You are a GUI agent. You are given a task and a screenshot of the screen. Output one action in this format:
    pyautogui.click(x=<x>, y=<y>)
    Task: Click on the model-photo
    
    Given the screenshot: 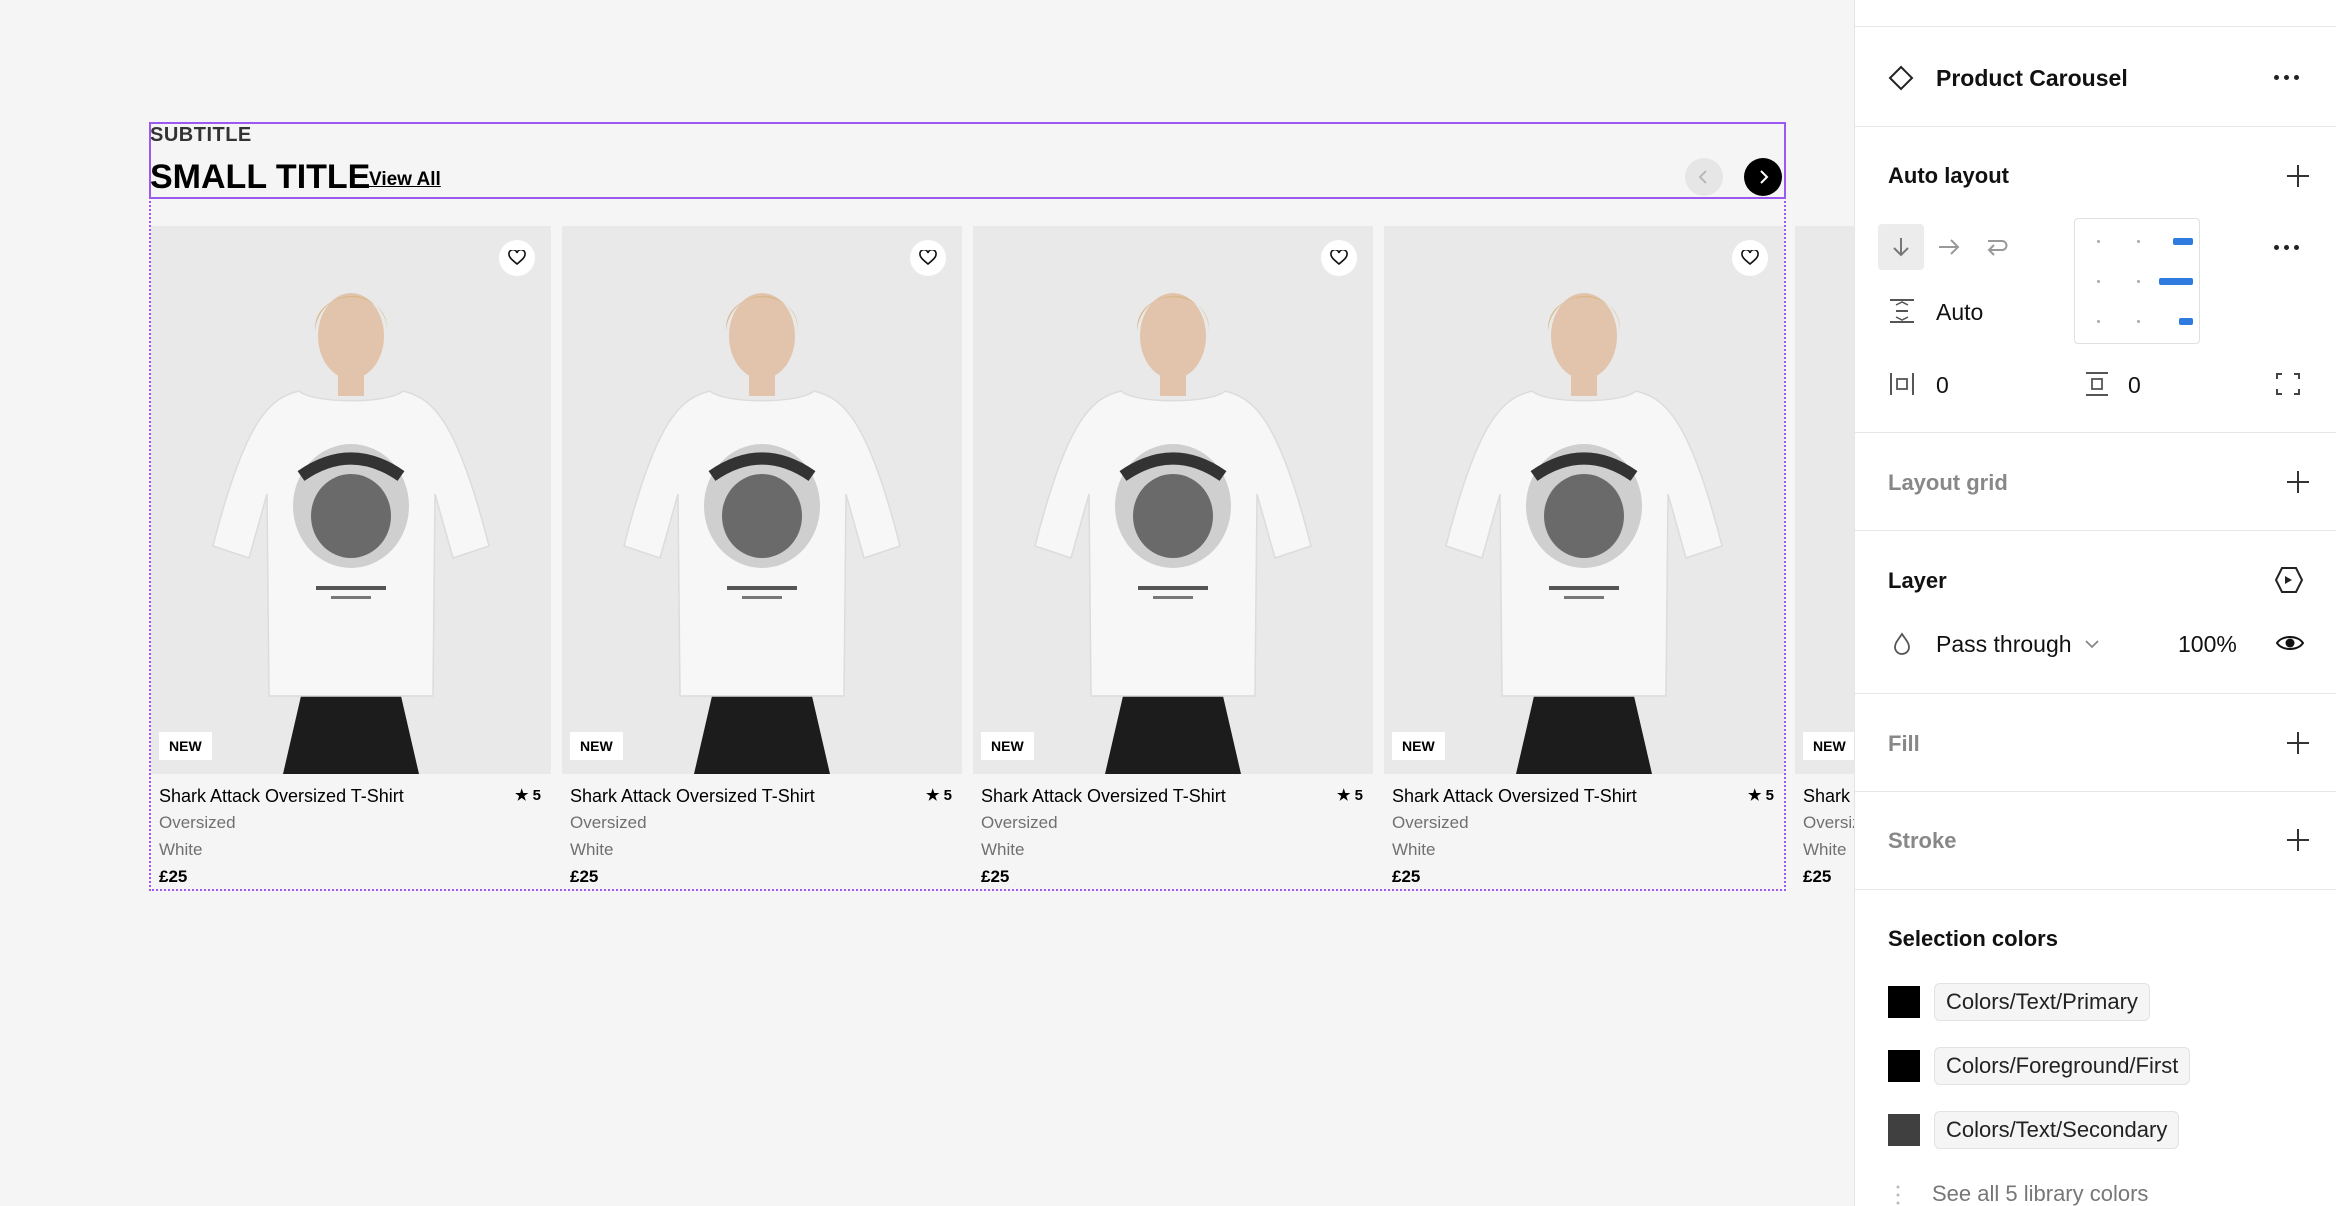 What is the action you would take?
    pyautogui.click(x=1824, y=500)
    